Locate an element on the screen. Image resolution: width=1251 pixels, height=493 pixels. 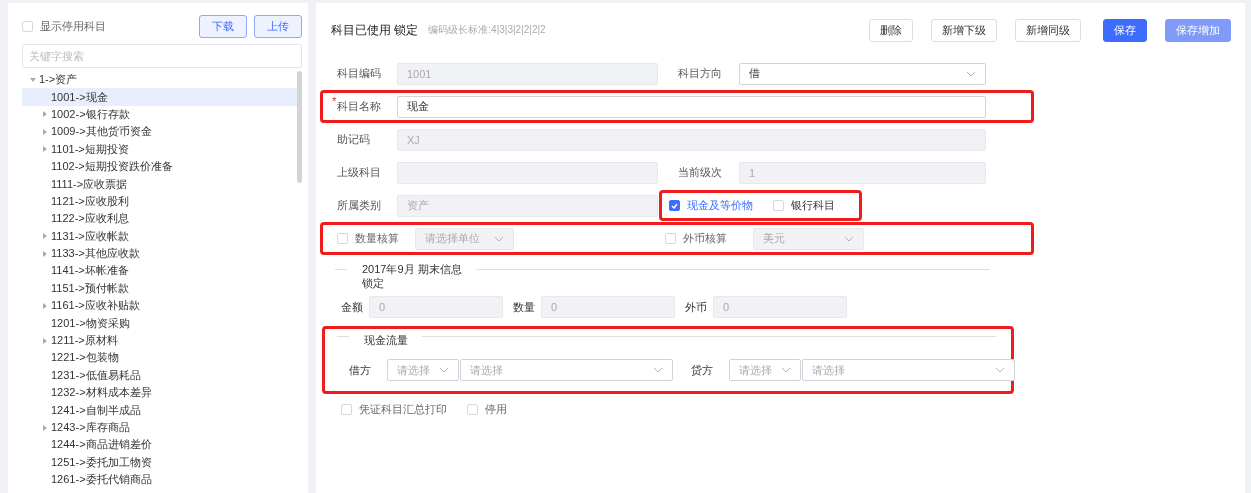
form-title: 科目已使用 锁定 is located at coordinates (375, 30).